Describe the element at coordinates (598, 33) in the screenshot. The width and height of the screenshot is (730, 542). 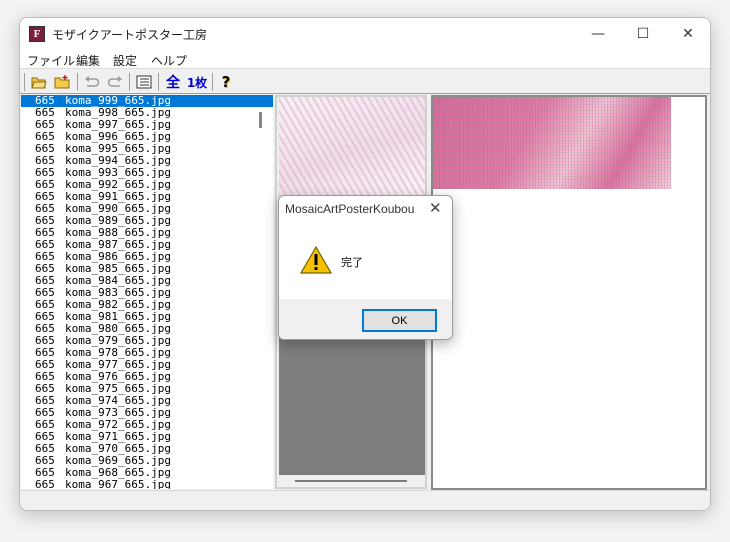
I see `minimize-button: —` at that location.